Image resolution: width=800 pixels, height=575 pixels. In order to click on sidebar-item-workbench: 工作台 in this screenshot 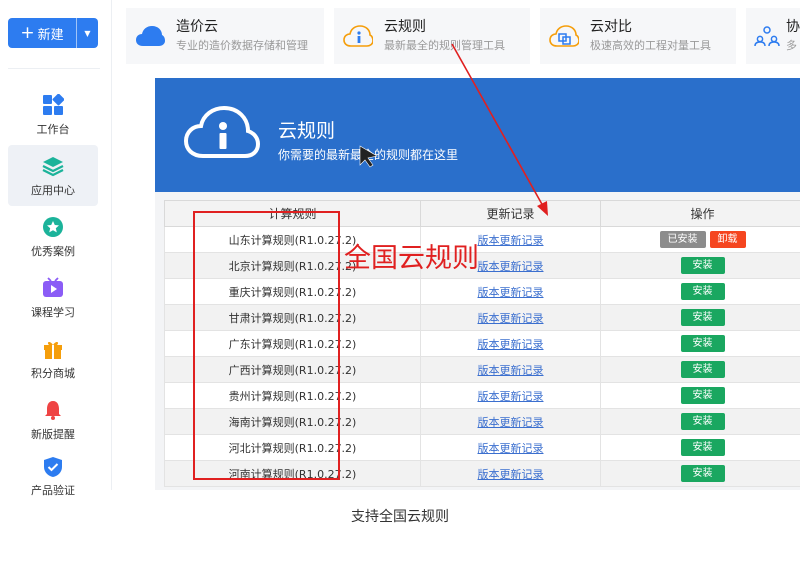, I will do `click(53, 114)`.